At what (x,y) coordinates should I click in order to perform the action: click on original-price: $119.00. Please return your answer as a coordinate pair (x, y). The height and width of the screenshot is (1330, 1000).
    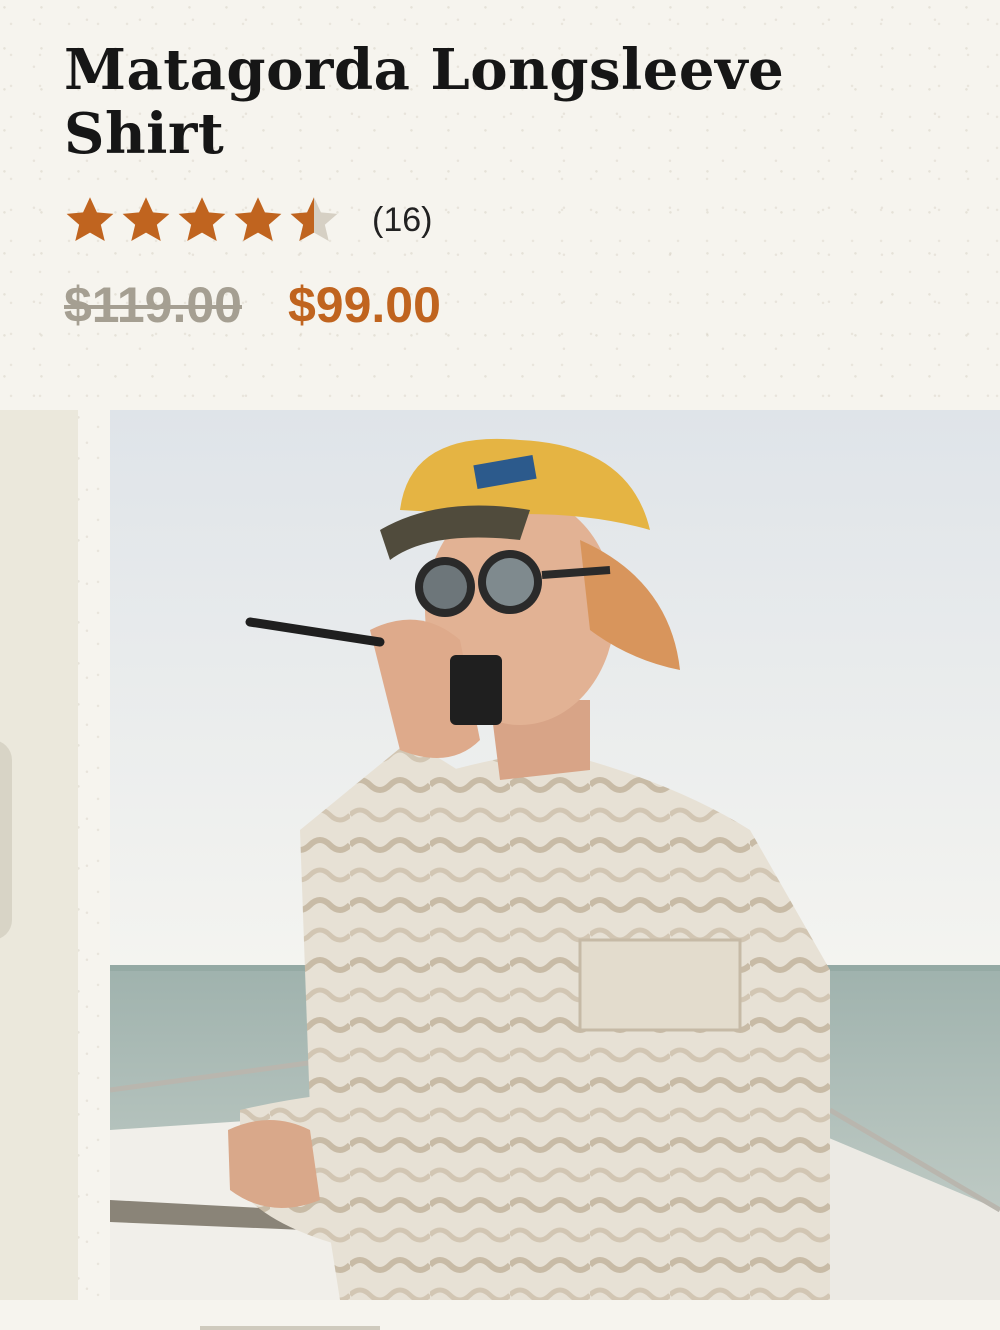
    Looking at the image, I should click on (153, 305).